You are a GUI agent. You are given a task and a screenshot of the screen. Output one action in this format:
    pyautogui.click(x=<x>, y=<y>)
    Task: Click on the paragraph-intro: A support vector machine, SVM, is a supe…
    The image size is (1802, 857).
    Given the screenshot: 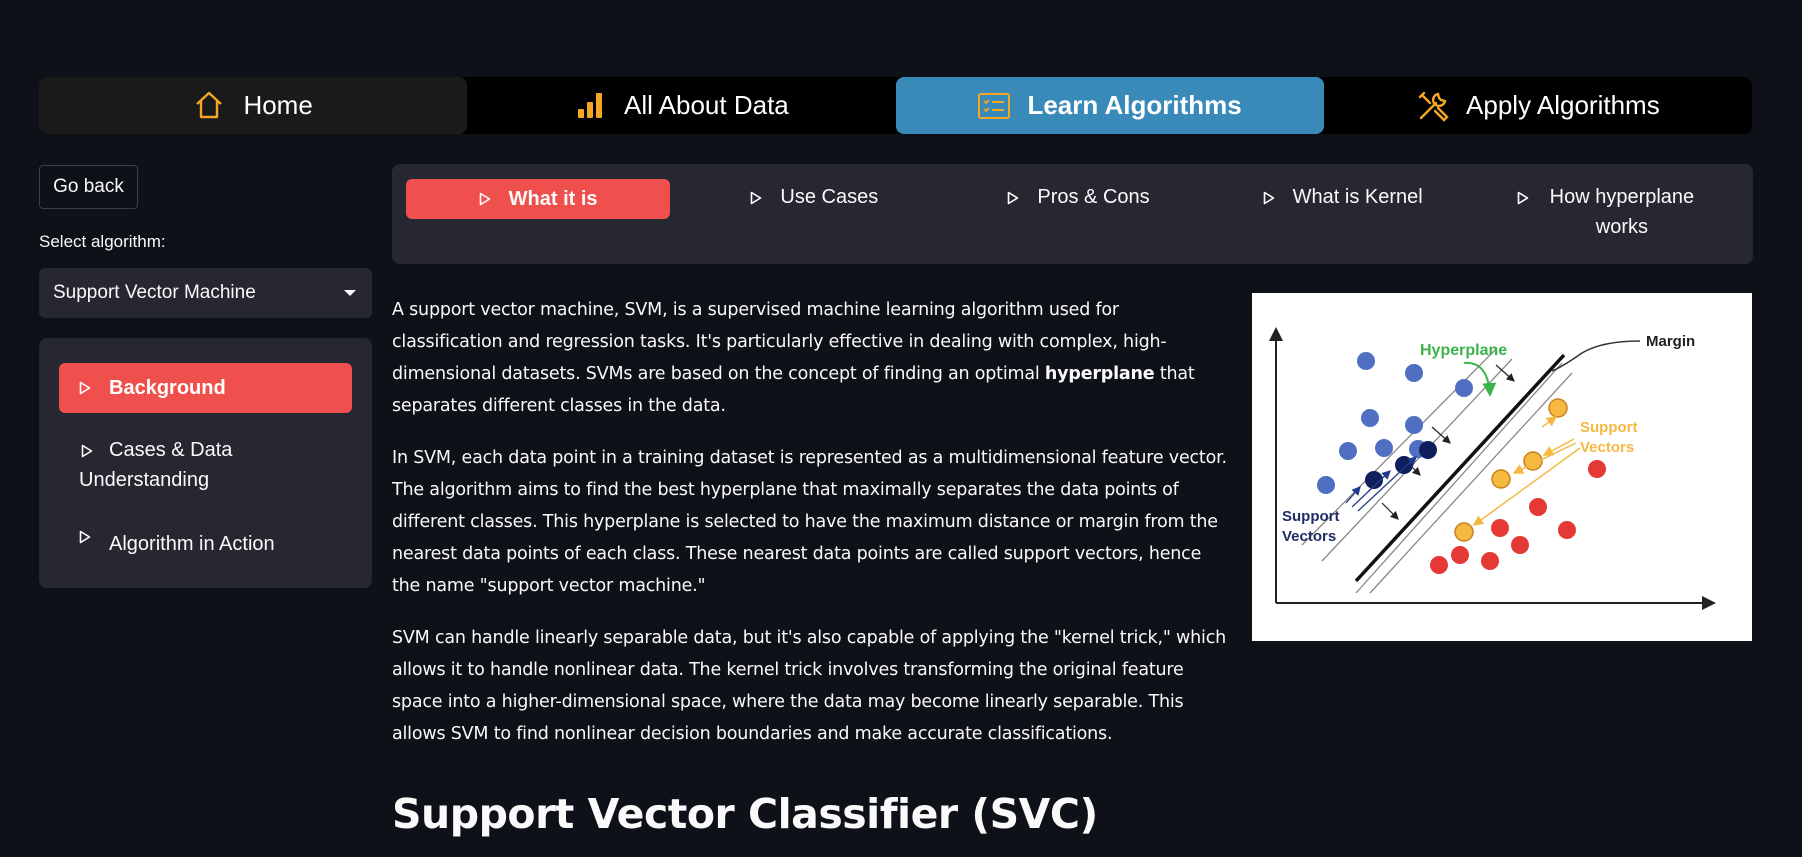 What is the action you would take?
    pyautogui.click(x=811, y=358)
    